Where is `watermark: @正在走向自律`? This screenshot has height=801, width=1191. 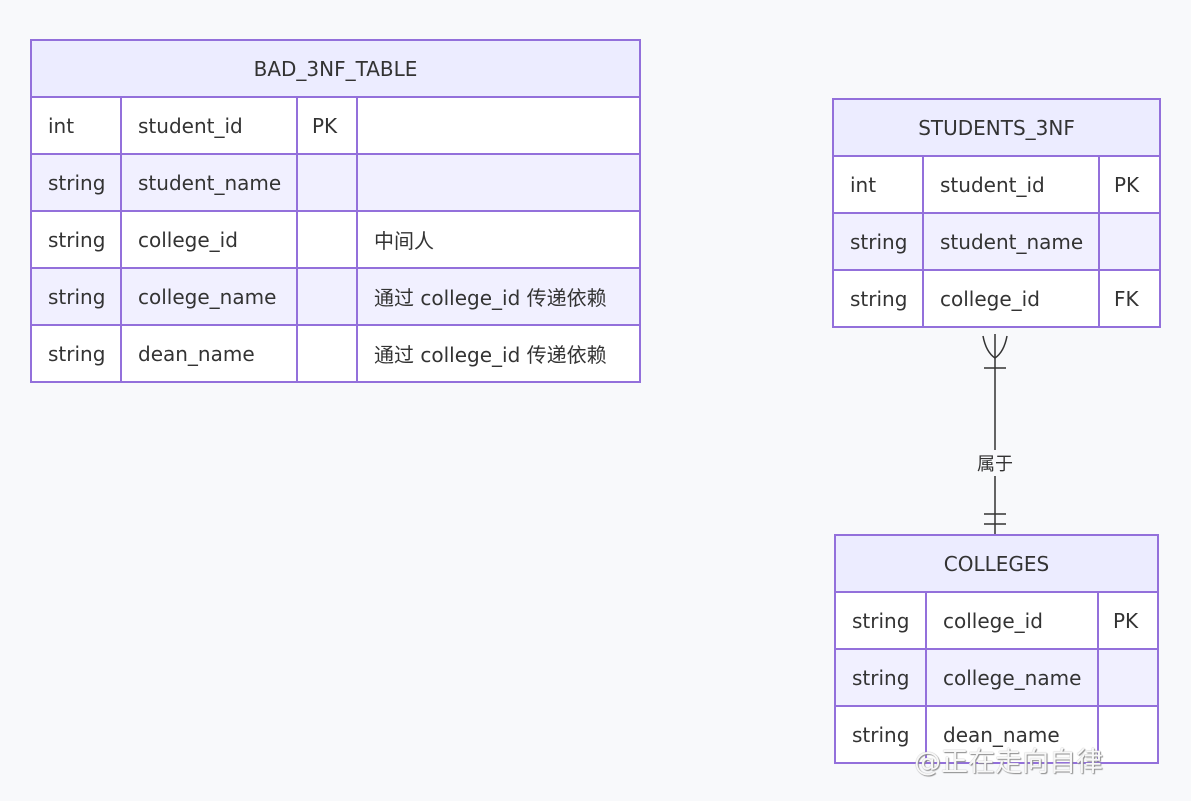
watermark: @正在走向自律 is located at coordinates (1008, 762).